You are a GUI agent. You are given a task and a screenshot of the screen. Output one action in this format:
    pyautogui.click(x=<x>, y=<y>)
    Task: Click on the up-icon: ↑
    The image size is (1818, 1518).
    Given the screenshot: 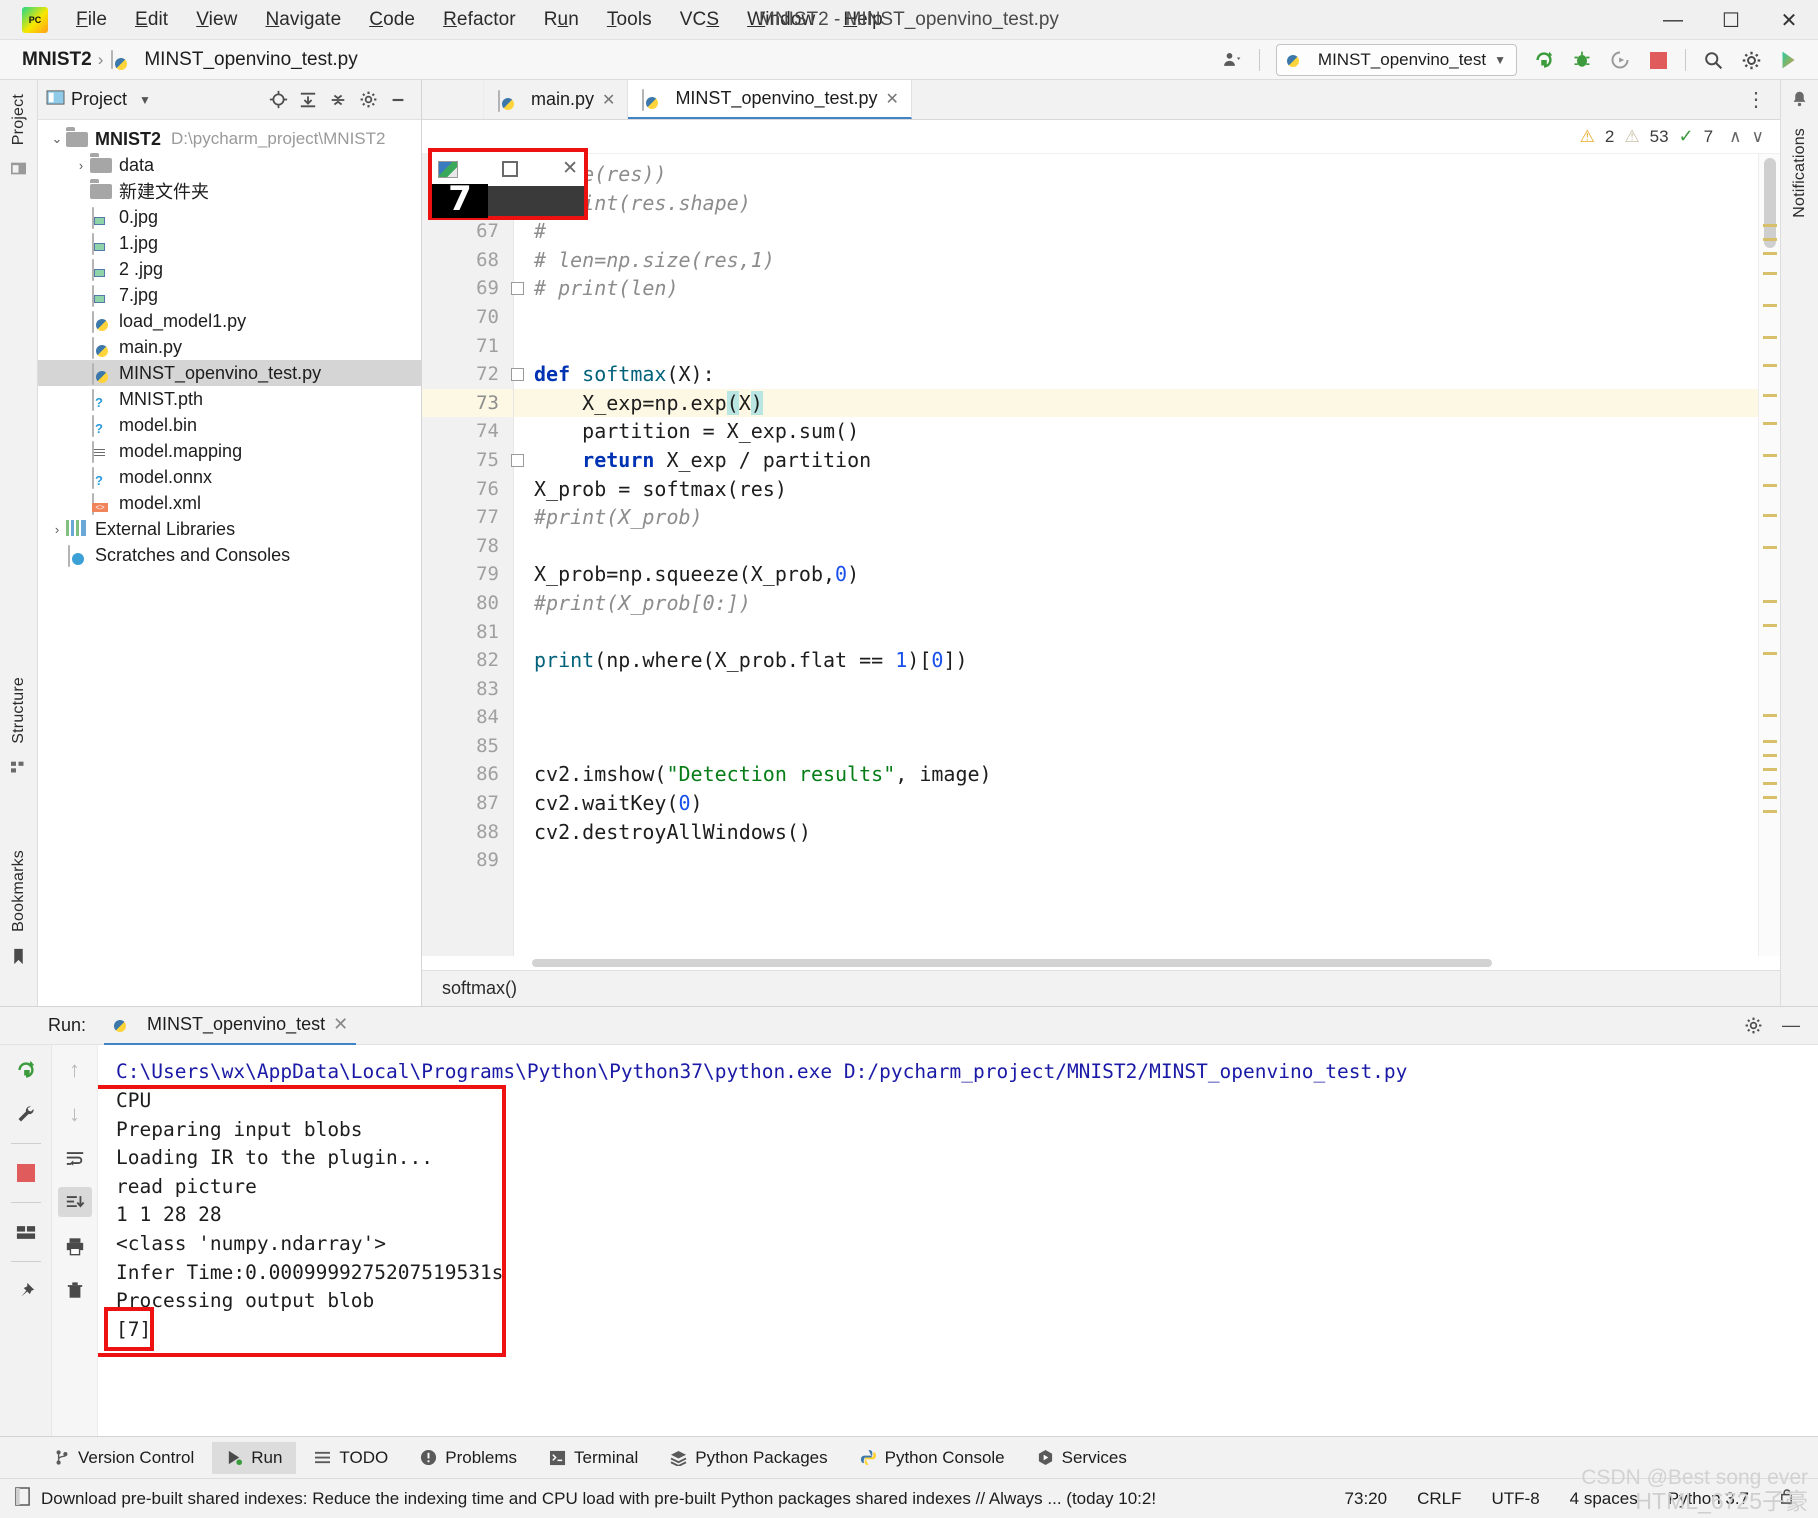 What is the action you would take?
    pyautogui.click(x=75, y=1070)
    